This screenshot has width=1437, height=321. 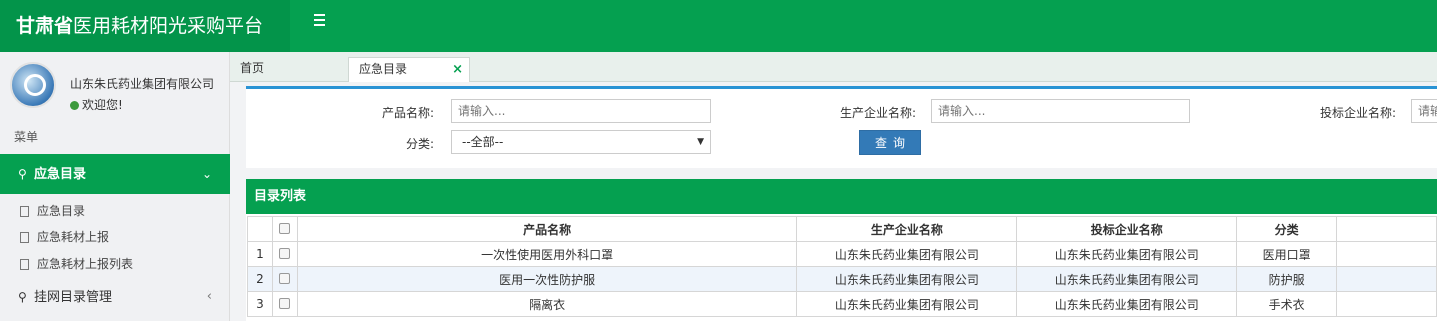 I want to click on platform-title: 甘肃省医用耗材阳光采购平台, so click(x=145, y=26).